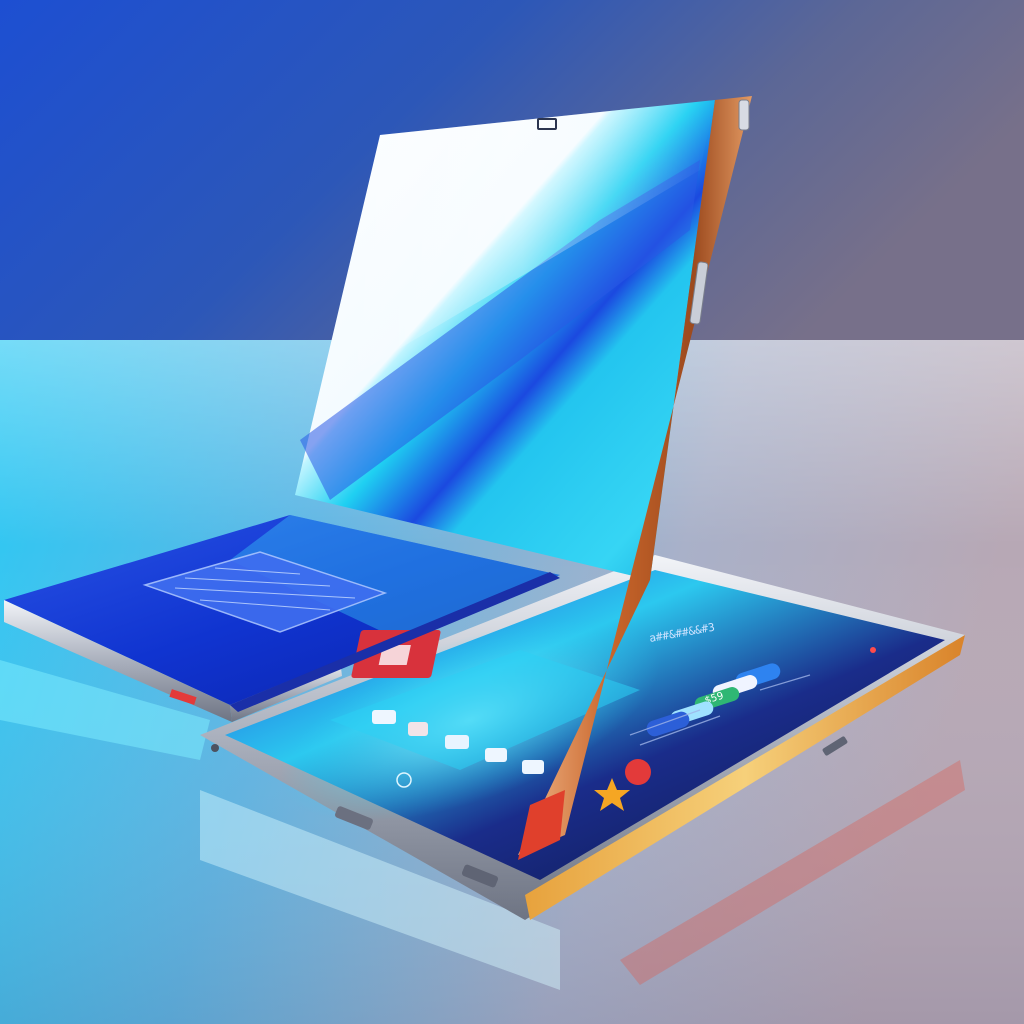 The image size is (1024, 1024). I want to click on top-button, so click(744, 115).